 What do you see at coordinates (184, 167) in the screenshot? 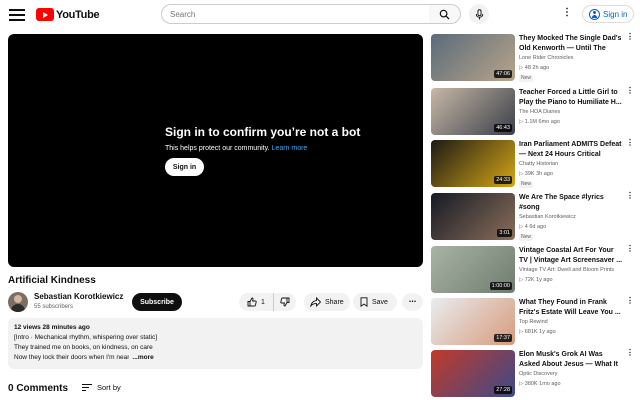
I see `player-signin-button: Sign in` at bounding box center [184, 167].